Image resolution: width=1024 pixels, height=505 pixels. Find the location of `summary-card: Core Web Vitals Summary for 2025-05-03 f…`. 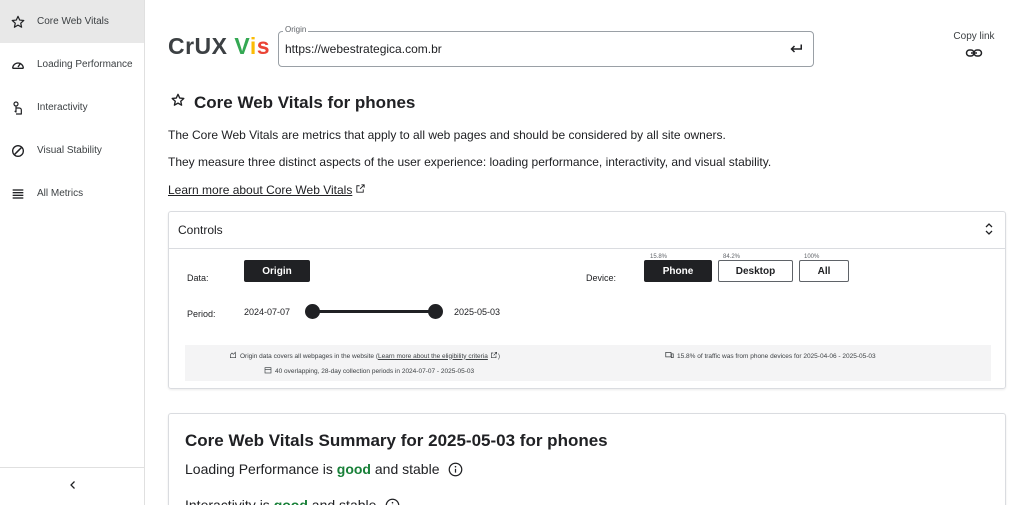

summary-card: Core Web Vitals Summary for 2025-05-03 f… is located at coordinates (587, 459).